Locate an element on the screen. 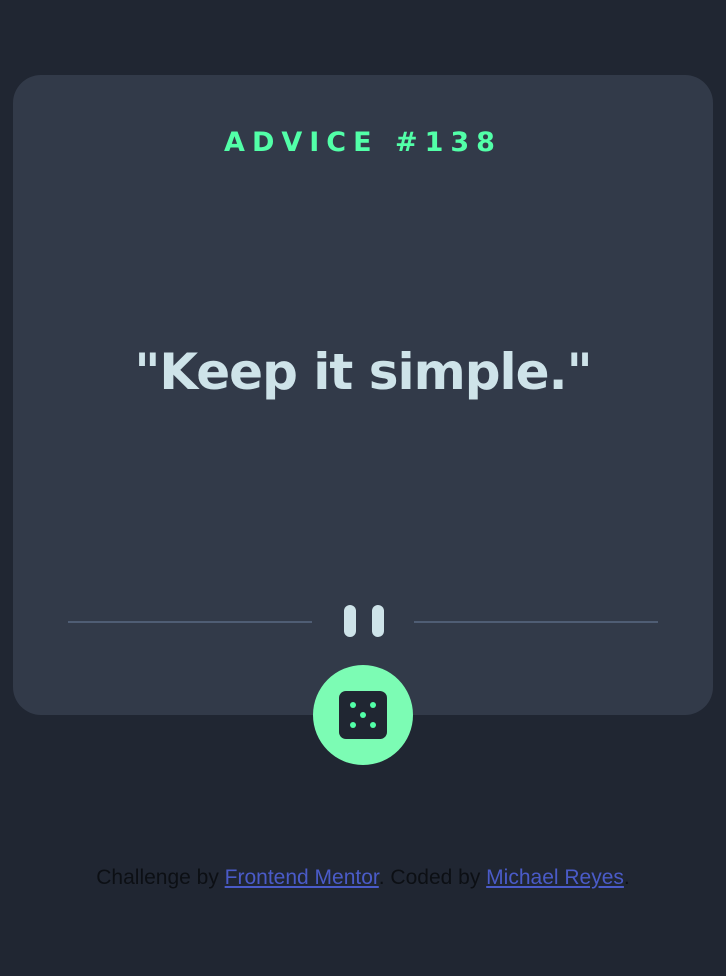 This screenshot has width=726, height=976. advice-number-heading: ADVICE #138 is located at coordinates (363, 142).